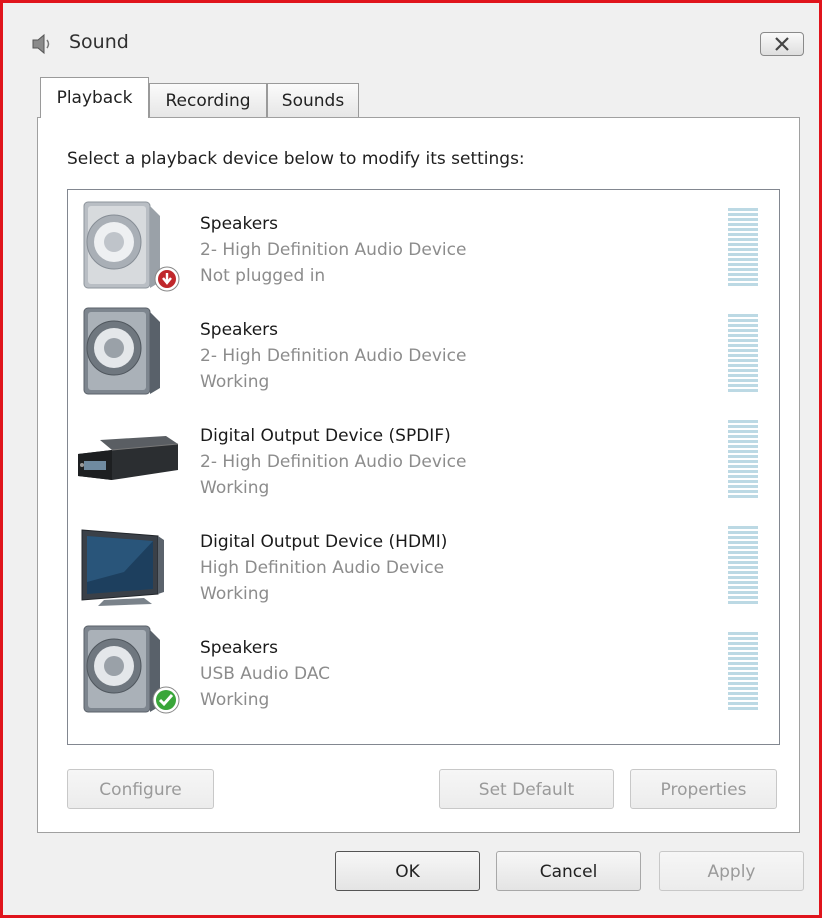 The width and height of the screenshot is (822, 918). What do you see at coordinates (325, 436) in the screenshot?
I see `device-name: Digital Output Device (SPDIF)` at bounding box center [325, 436].